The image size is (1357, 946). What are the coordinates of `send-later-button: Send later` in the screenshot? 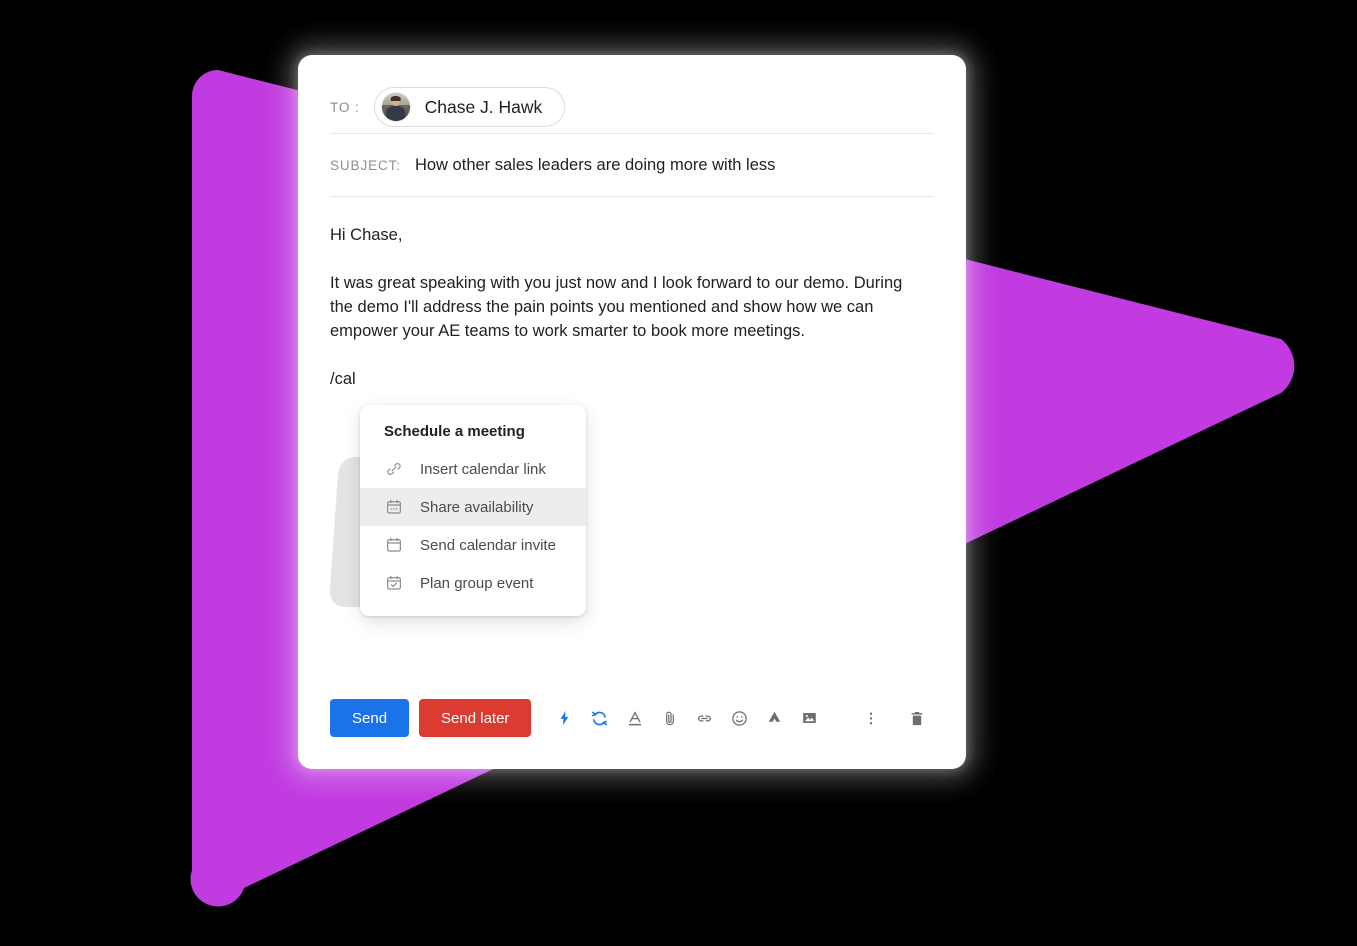 It's located at (475, 718).